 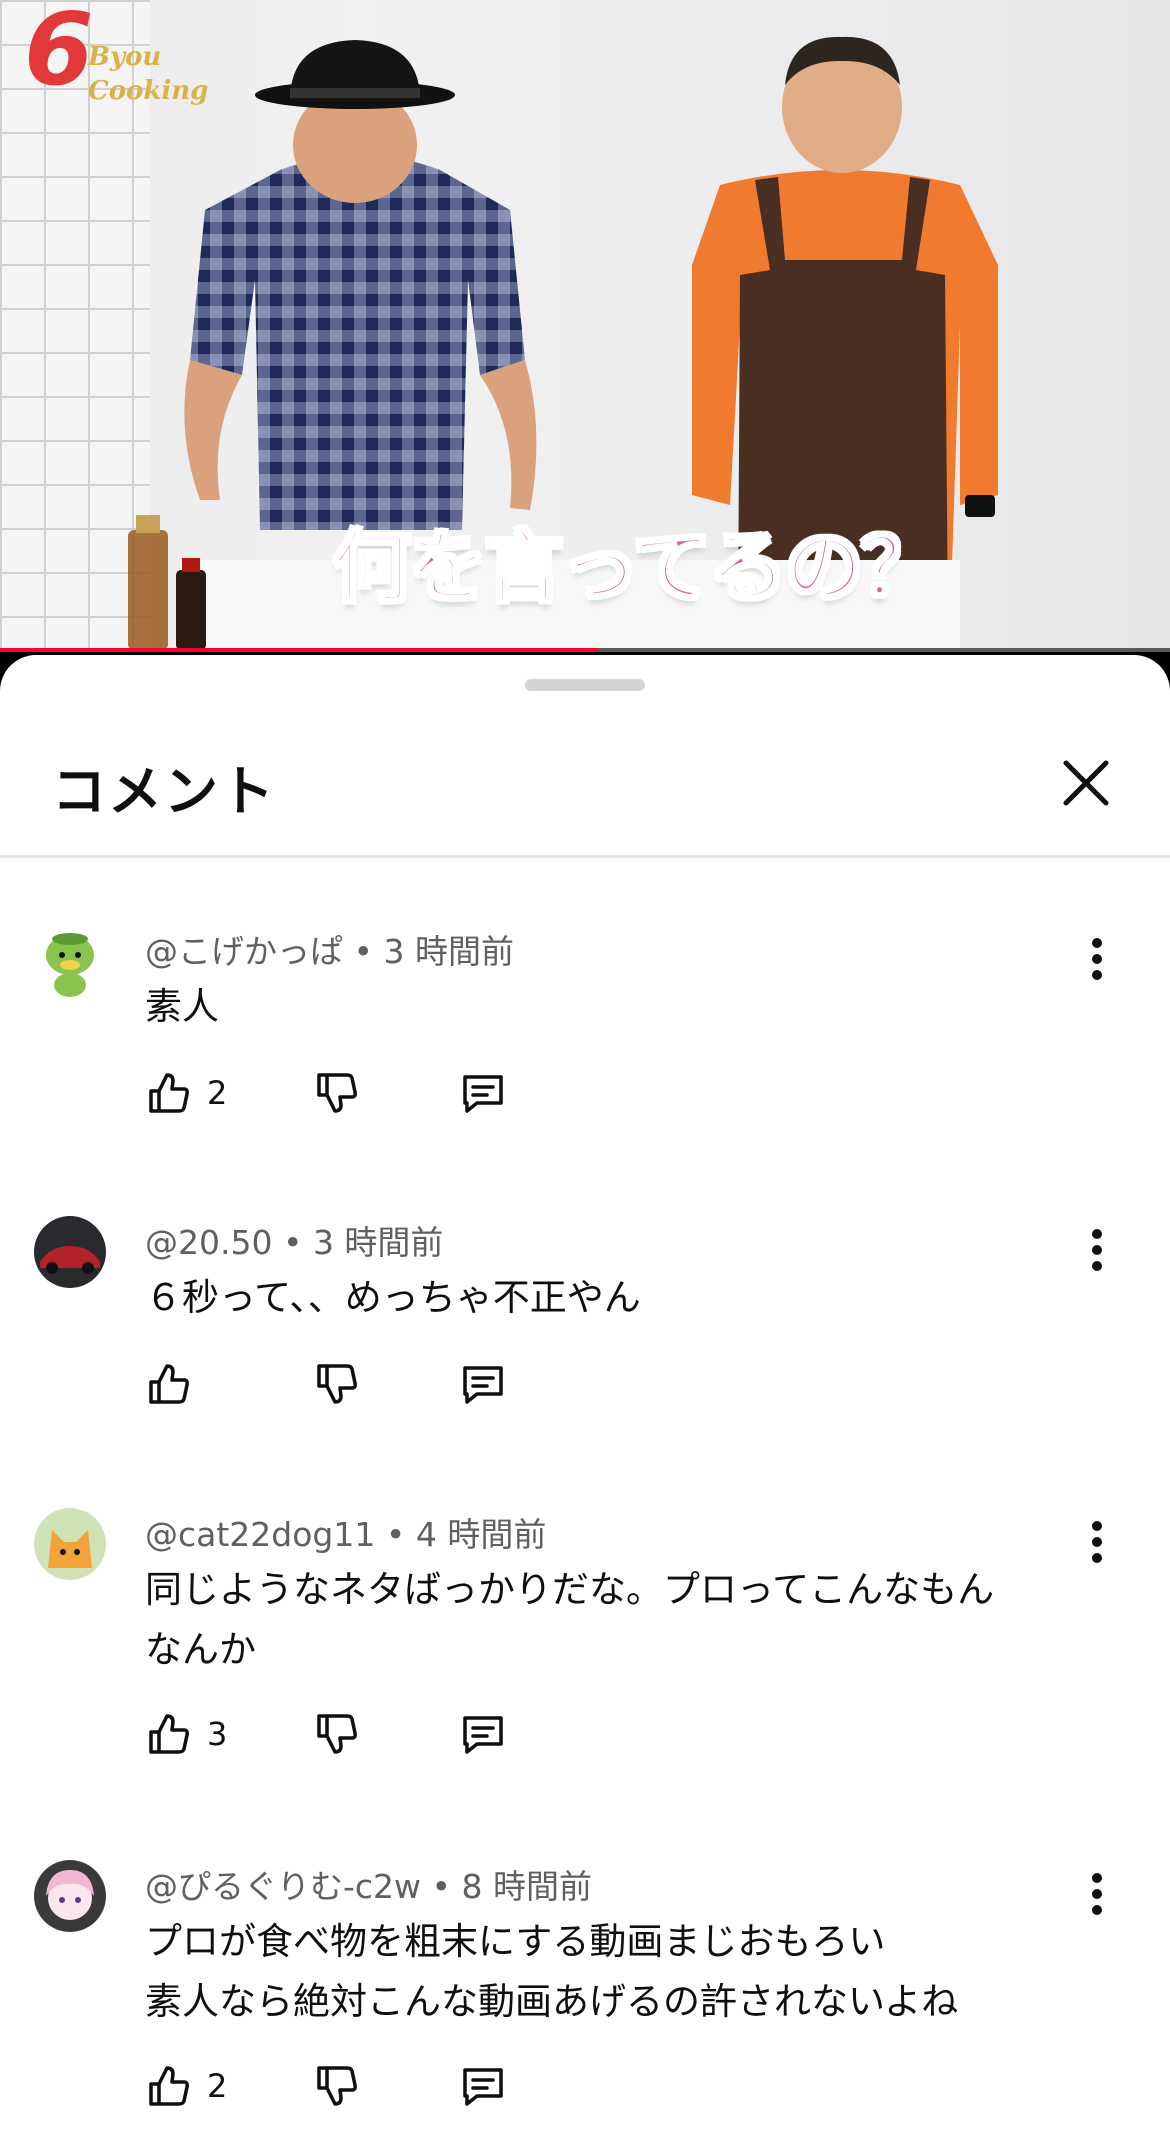 What do you see at coordinates (260, 1534) in the screenshot?
I see `comment-author: @cat22dog11` at bounding box center [260, 1534].